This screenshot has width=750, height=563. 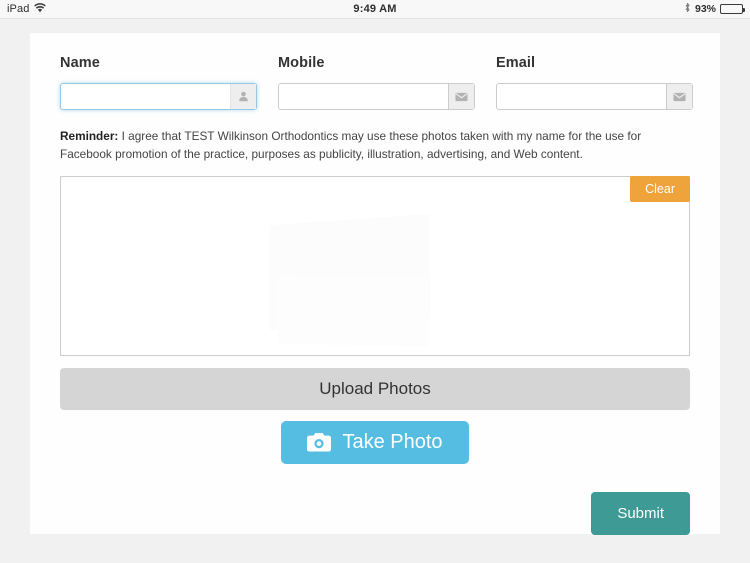 What do you see at coordinates (392, 441) in the screenshot?
I see `take-photo-label: Take Photo` at bounding box center [392, 441].